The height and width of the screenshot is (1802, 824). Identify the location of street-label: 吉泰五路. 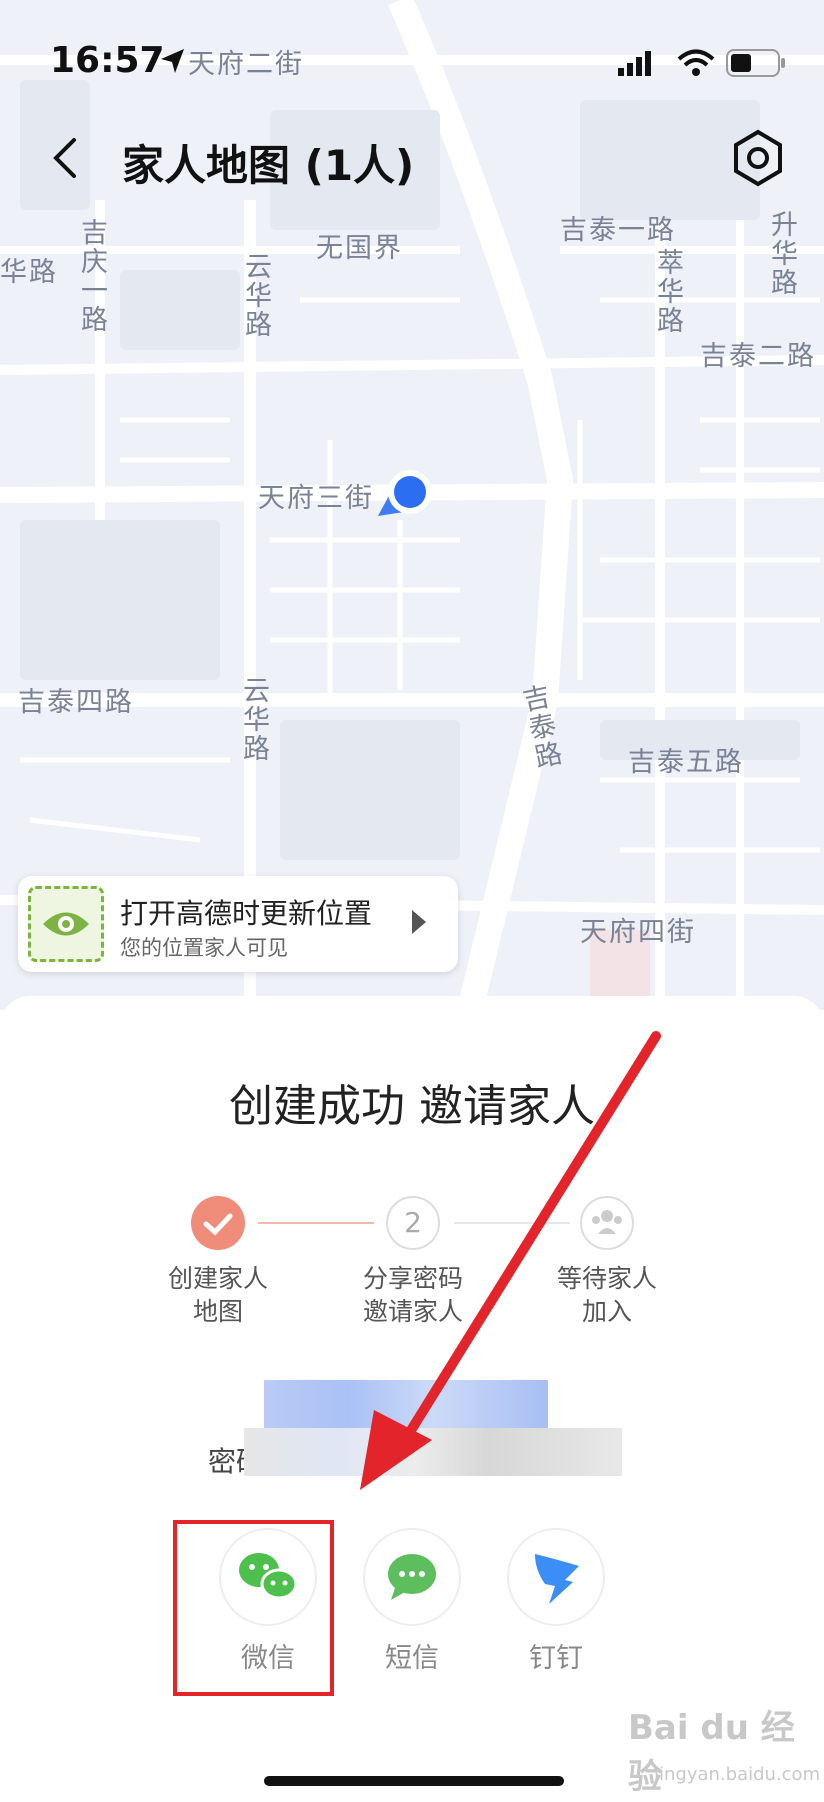
(686, 762).